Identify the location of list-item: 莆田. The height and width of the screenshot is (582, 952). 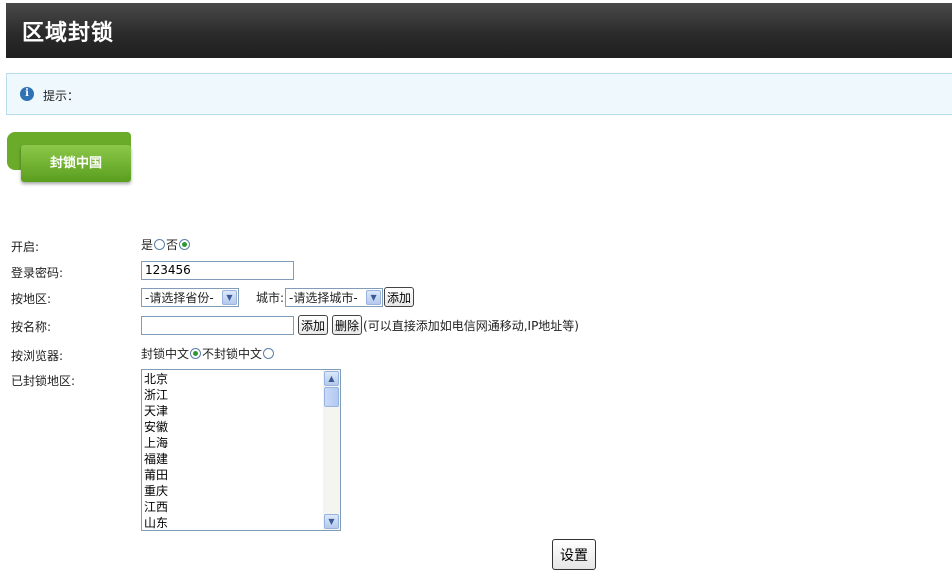
(156, 475).